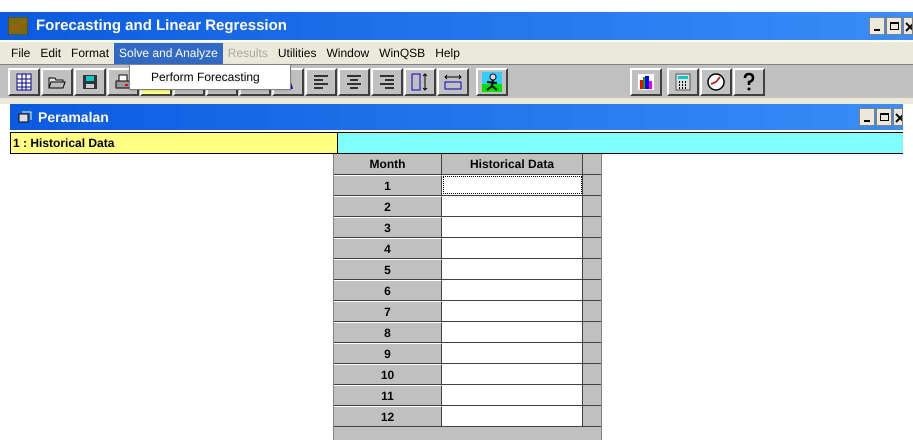 Image resolution: width=913 pixels, height=440 pixels. I want to click on column-width-icon, so click(453, 82).